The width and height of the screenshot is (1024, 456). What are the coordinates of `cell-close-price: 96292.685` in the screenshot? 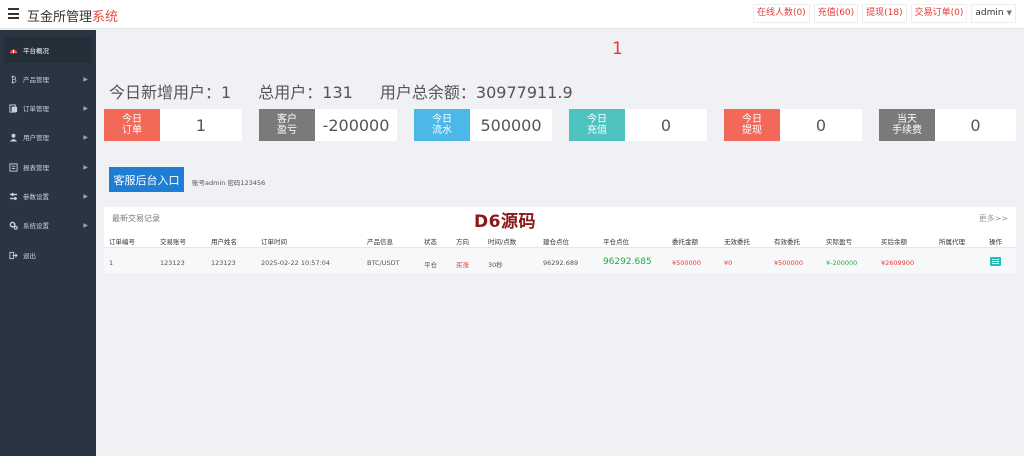 It's located at (627, 262).